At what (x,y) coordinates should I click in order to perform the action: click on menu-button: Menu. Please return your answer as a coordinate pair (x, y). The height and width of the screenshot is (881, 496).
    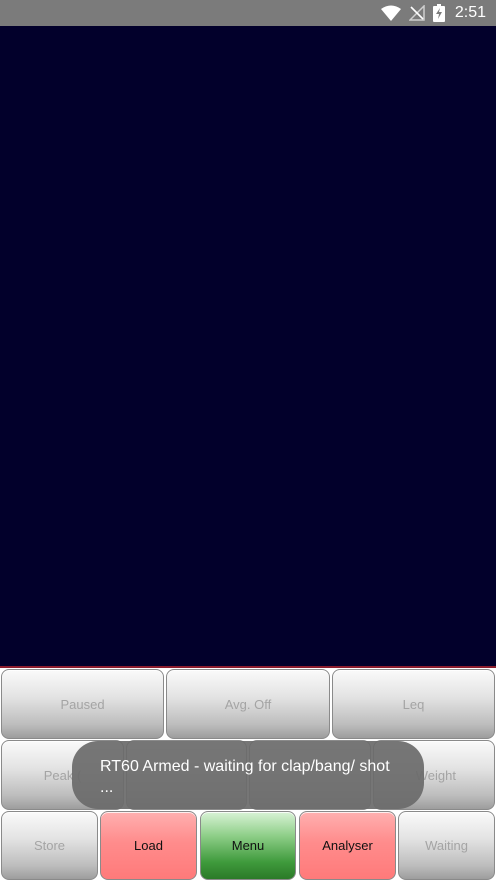
    Looking at the image, I should click on (248, 845).